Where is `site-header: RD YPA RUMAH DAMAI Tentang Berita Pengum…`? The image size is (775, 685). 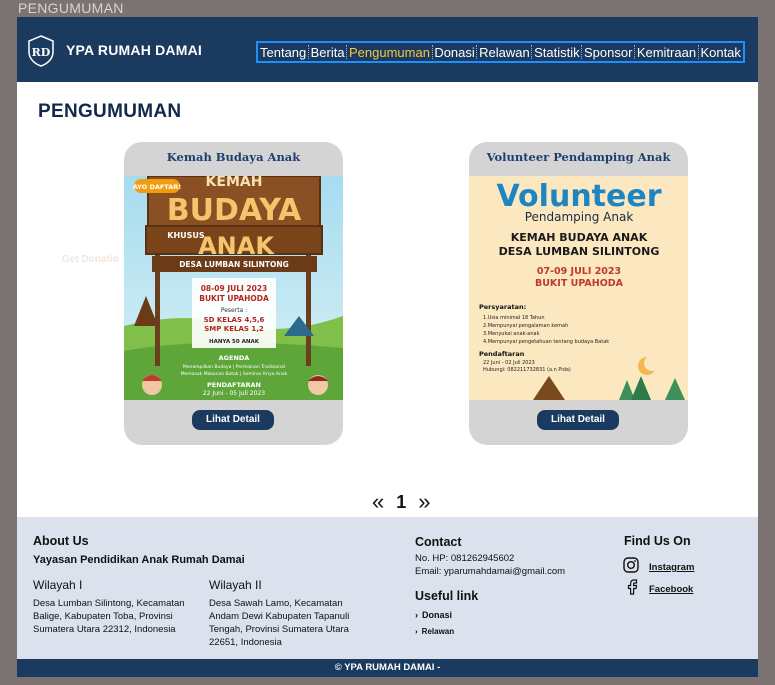
site-header: RD YPA RUMAH DAMAI Tentang Berita Pengum… is located at coordinates (387, 49).